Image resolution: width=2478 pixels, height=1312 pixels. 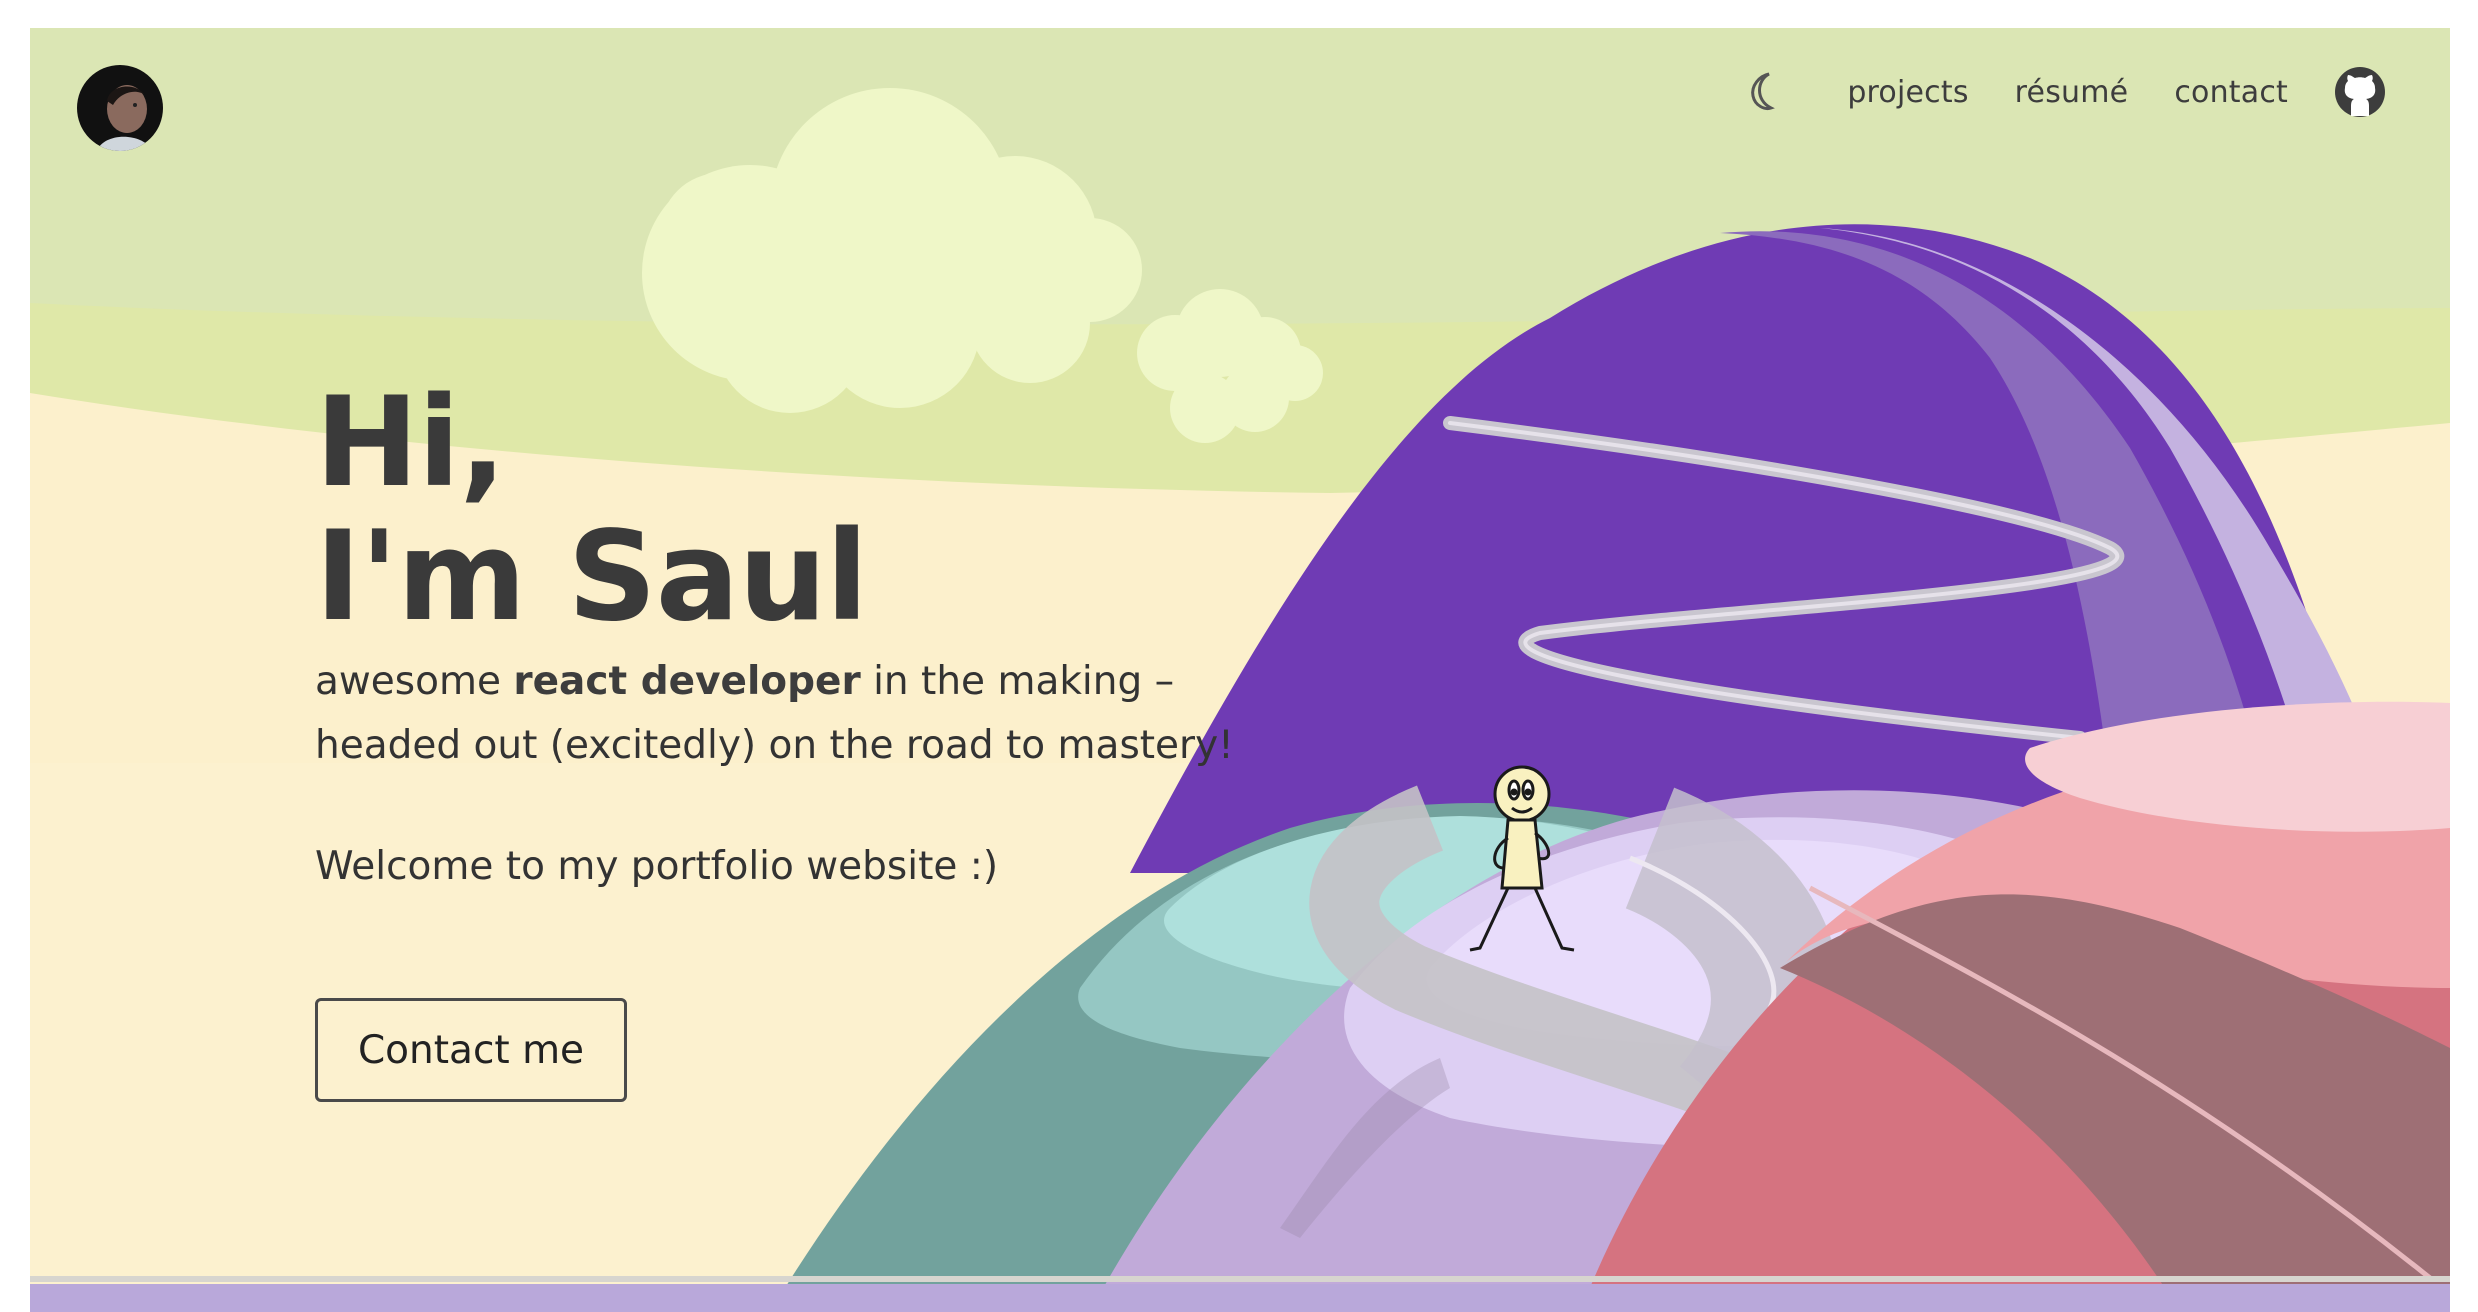 I want to click on top-nav: projects résumé contact, so click(x=2067, y=92).